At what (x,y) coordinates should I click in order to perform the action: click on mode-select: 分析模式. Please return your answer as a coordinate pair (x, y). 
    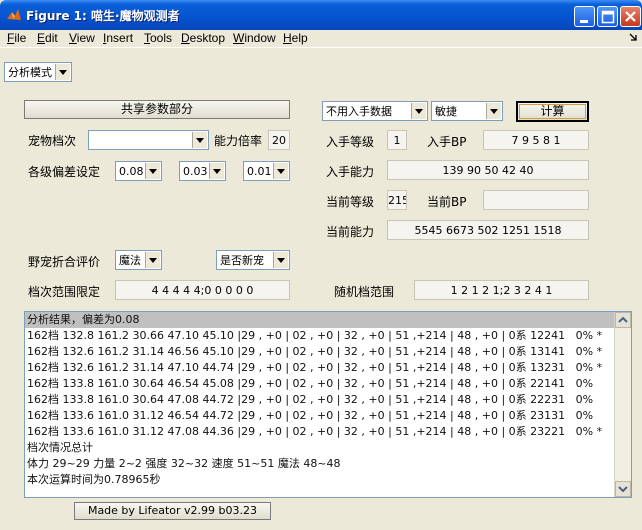
    Looking at the image, I should click on (38, 72).